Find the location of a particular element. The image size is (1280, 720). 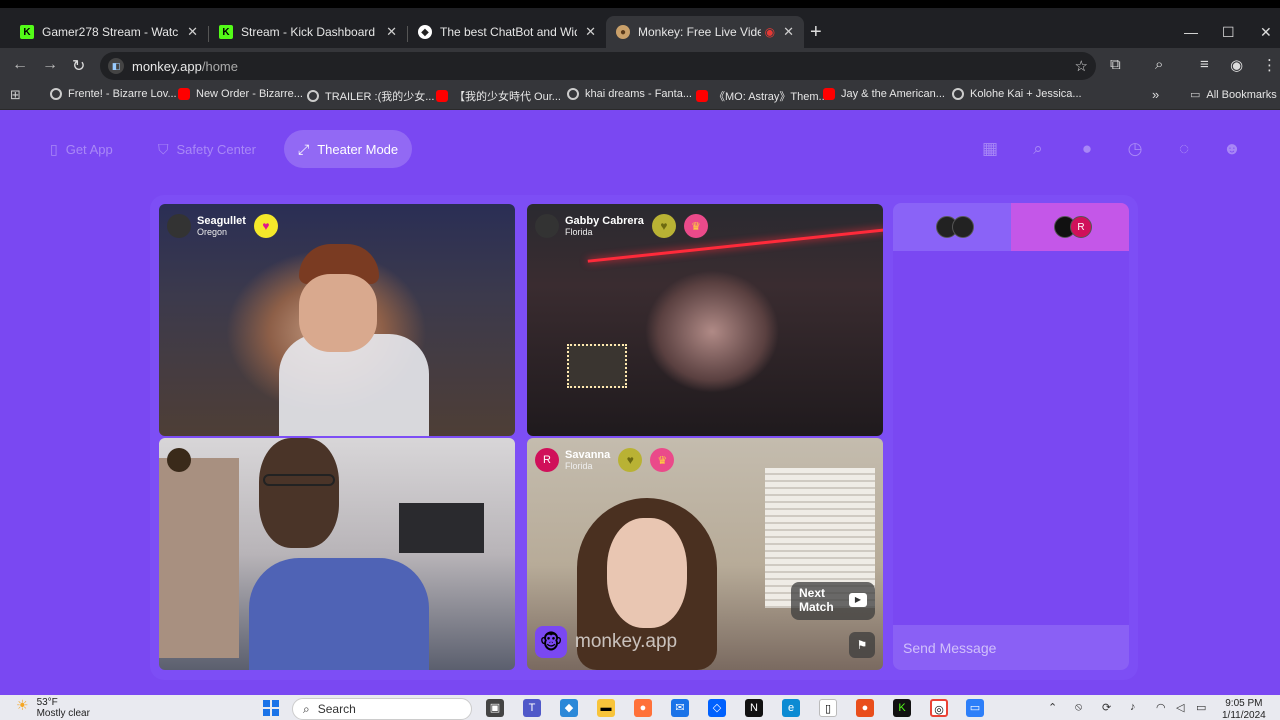

theater-mode-button: ⤢ Theater Mode is located at coordinates (348, 149).